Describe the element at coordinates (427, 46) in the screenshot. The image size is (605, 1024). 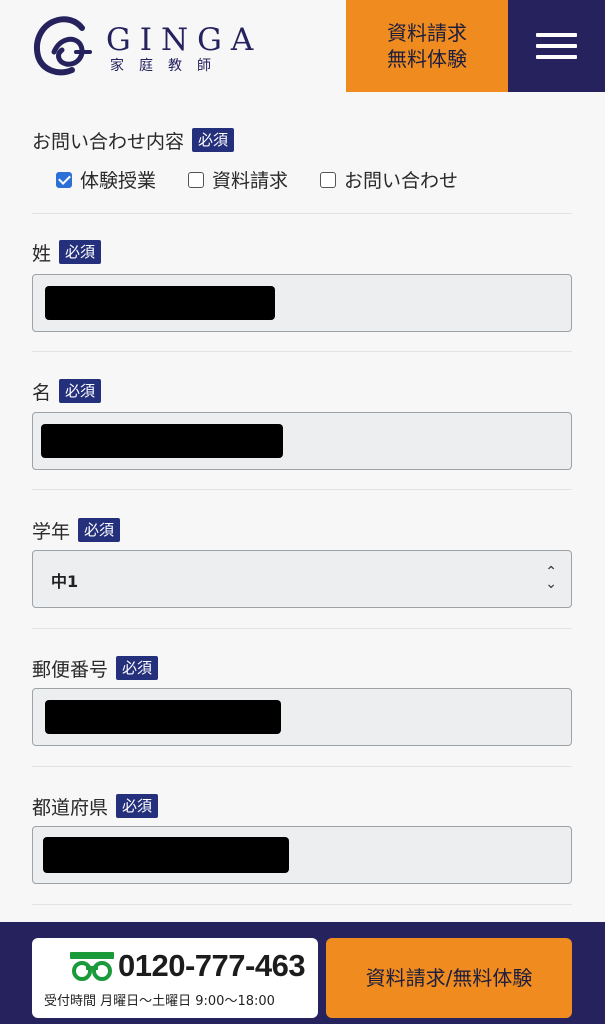
I see `header-request-trial-button: 資料請求 無料体験` at that location.